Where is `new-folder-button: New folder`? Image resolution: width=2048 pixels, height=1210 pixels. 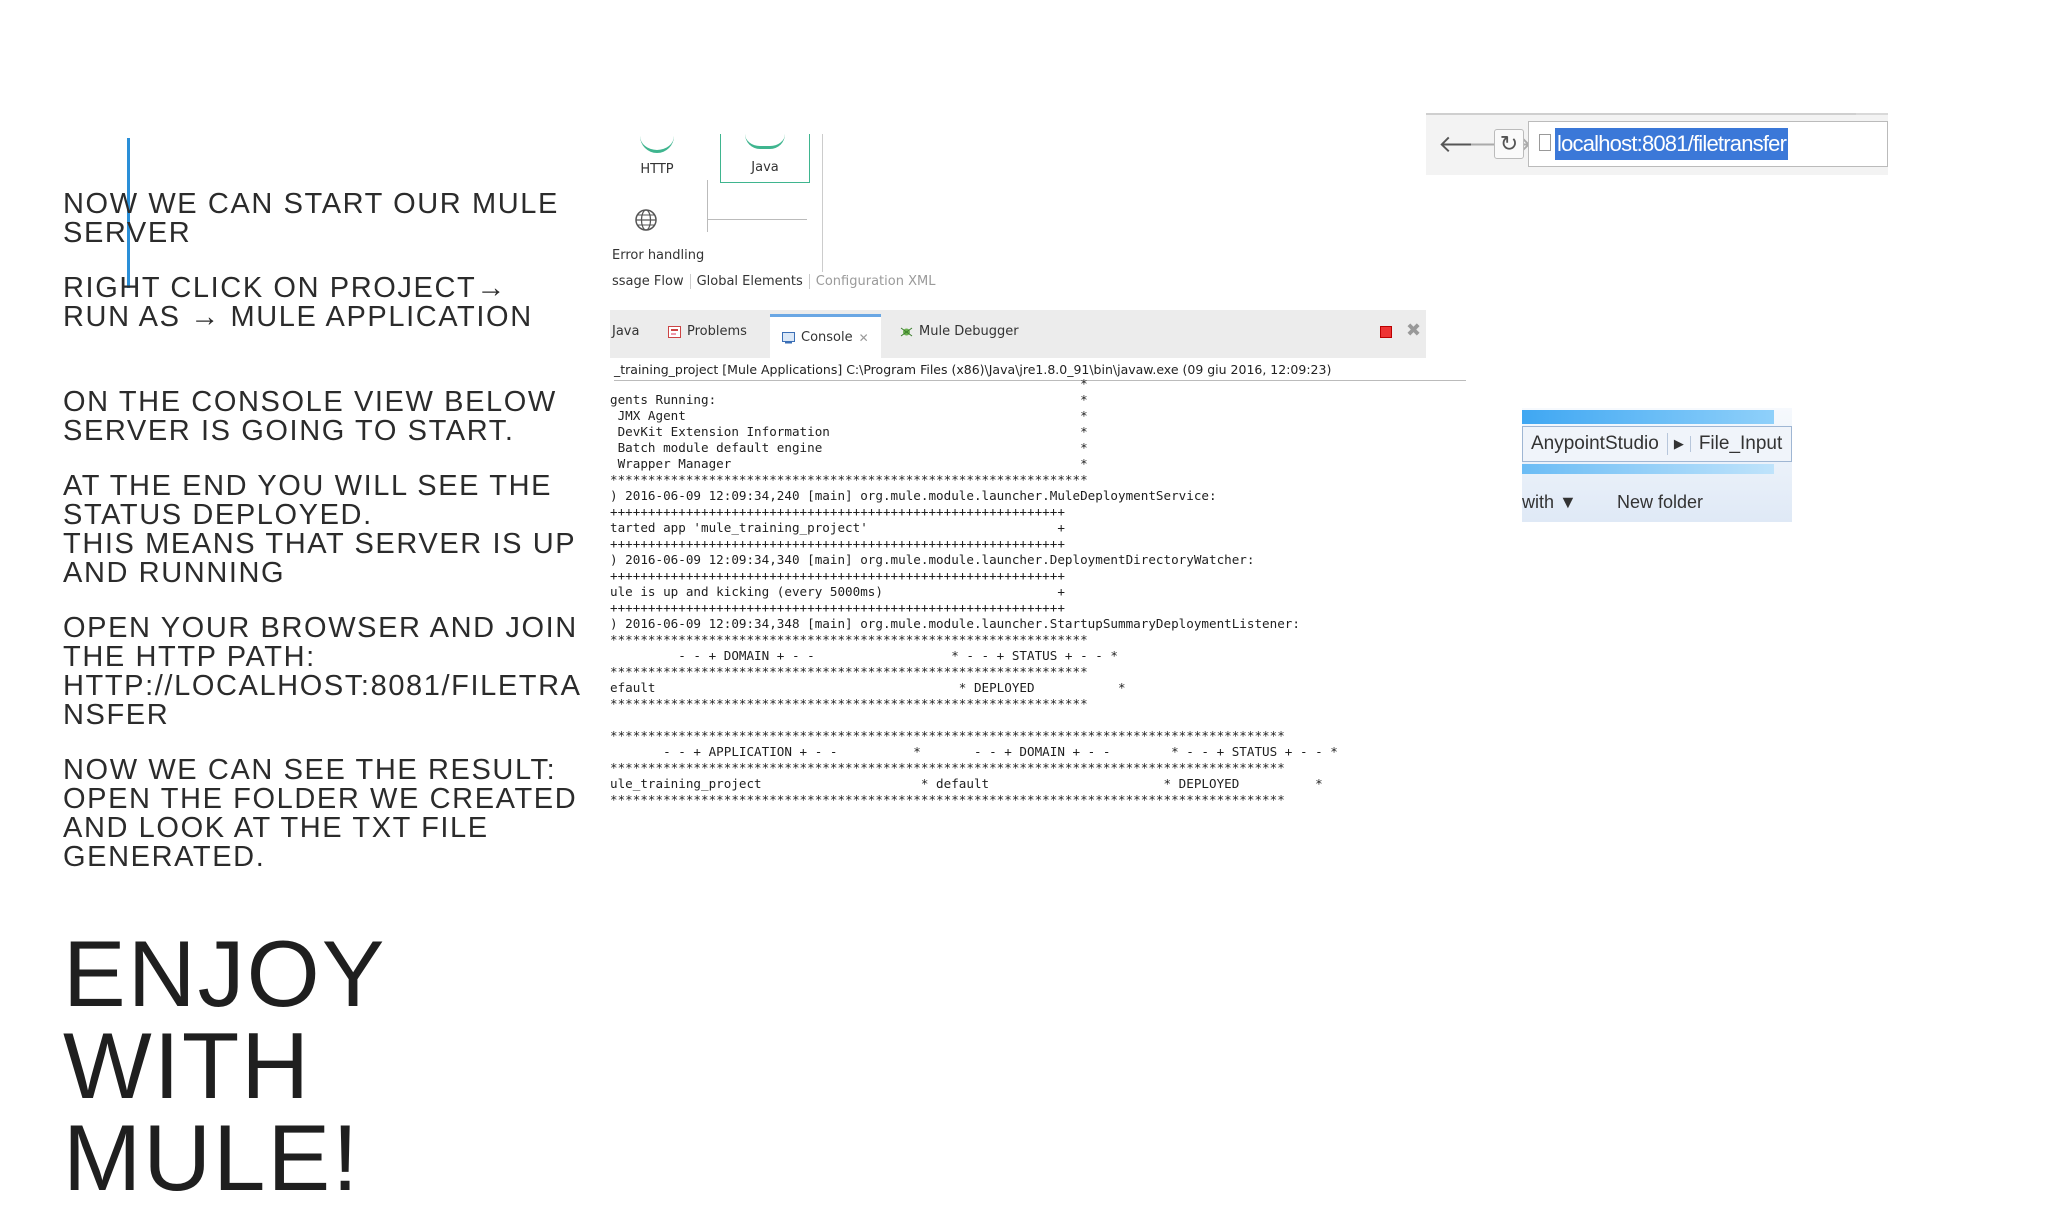
new-folder-button: New folder is located at coordinates (1660, 502).